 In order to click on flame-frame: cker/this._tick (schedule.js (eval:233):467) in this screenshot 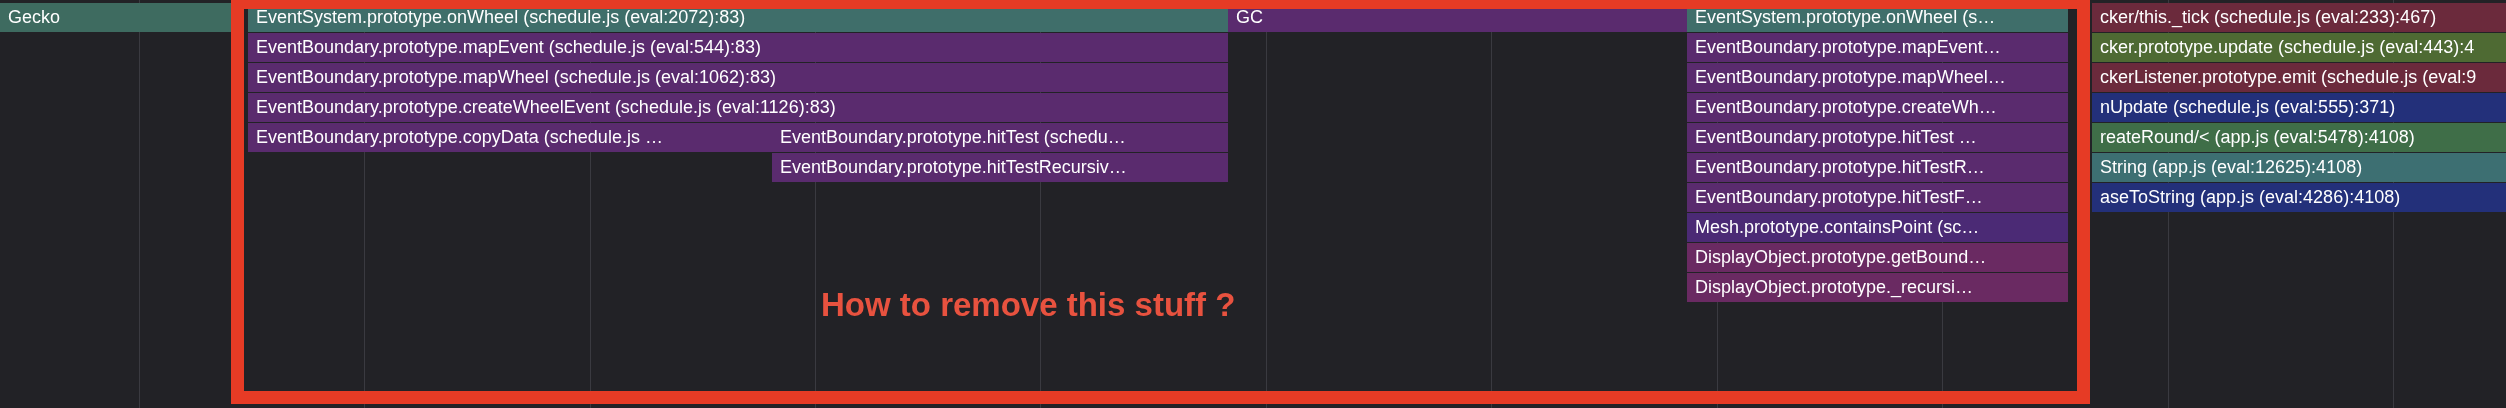, I will do `click(2299, 17)`.